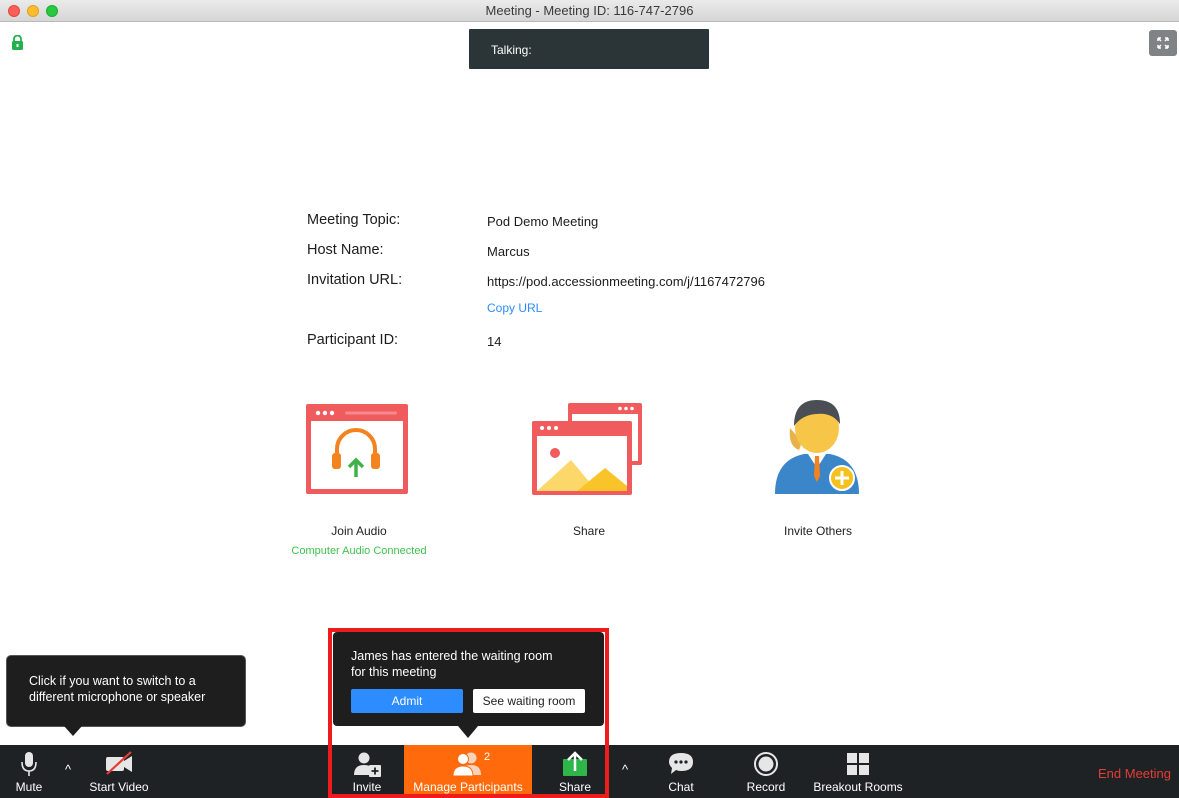 The image size is (1179, 798). What do you see at coordinates (625, 769) in the screenshot?
I see `share-options-caret: ^` at bounding box center [625, 769].